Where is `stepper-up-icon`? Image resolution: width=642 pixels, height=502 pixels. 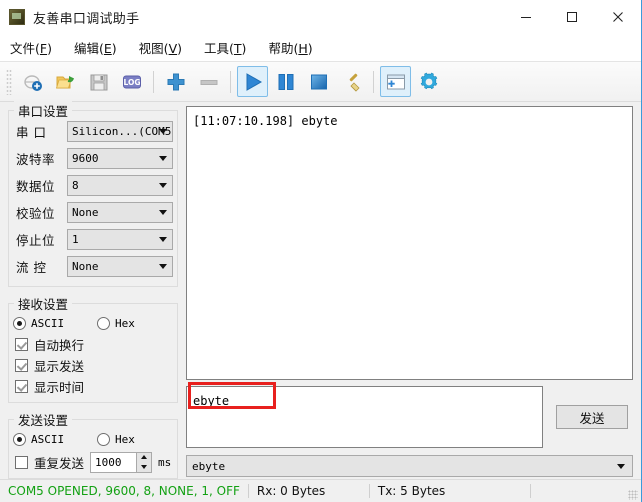
stepper-up-icon is located at coordinates (144, 458).